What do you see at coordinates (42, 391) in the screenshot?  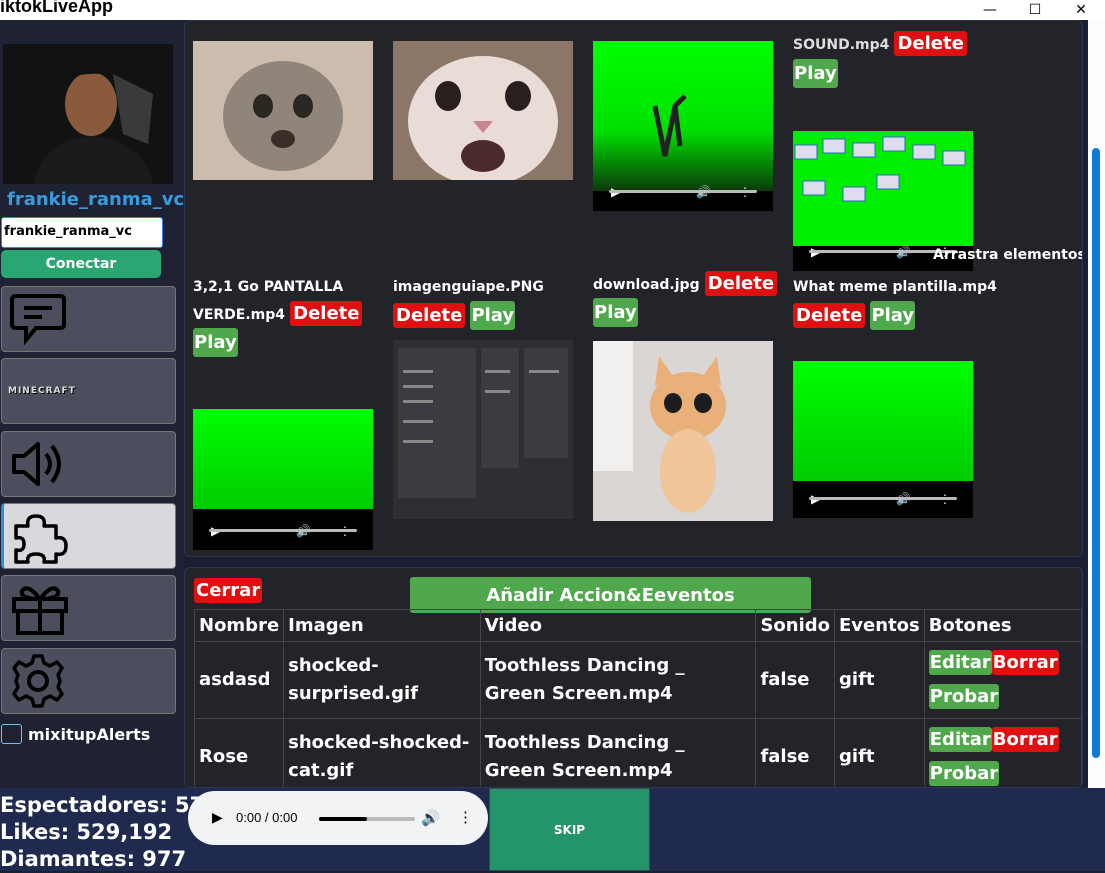 I see `minecraft-logo-icon: MINECRAFT` at bounding box center [42, 391].